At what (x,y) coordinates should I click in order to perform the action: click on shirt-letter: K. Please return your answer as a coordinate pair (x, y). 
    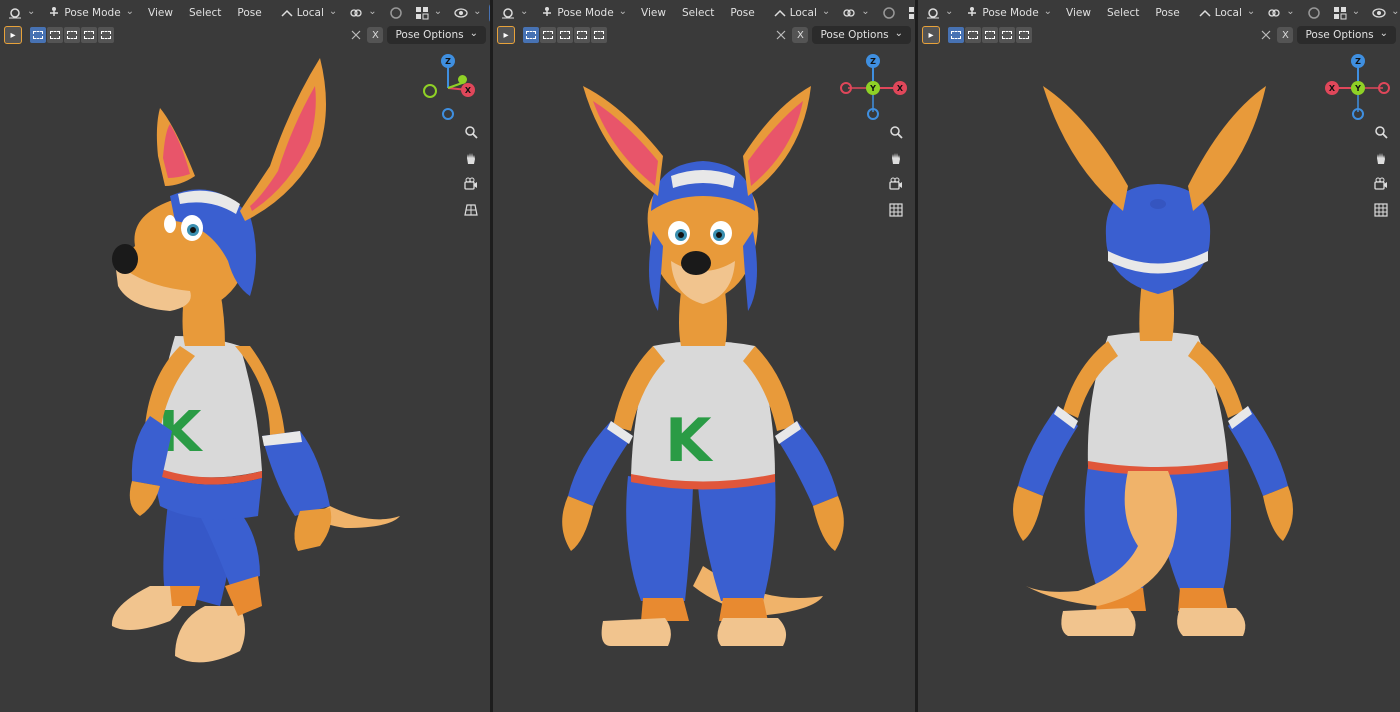
    Looking at the image, I should click on (689, 441).